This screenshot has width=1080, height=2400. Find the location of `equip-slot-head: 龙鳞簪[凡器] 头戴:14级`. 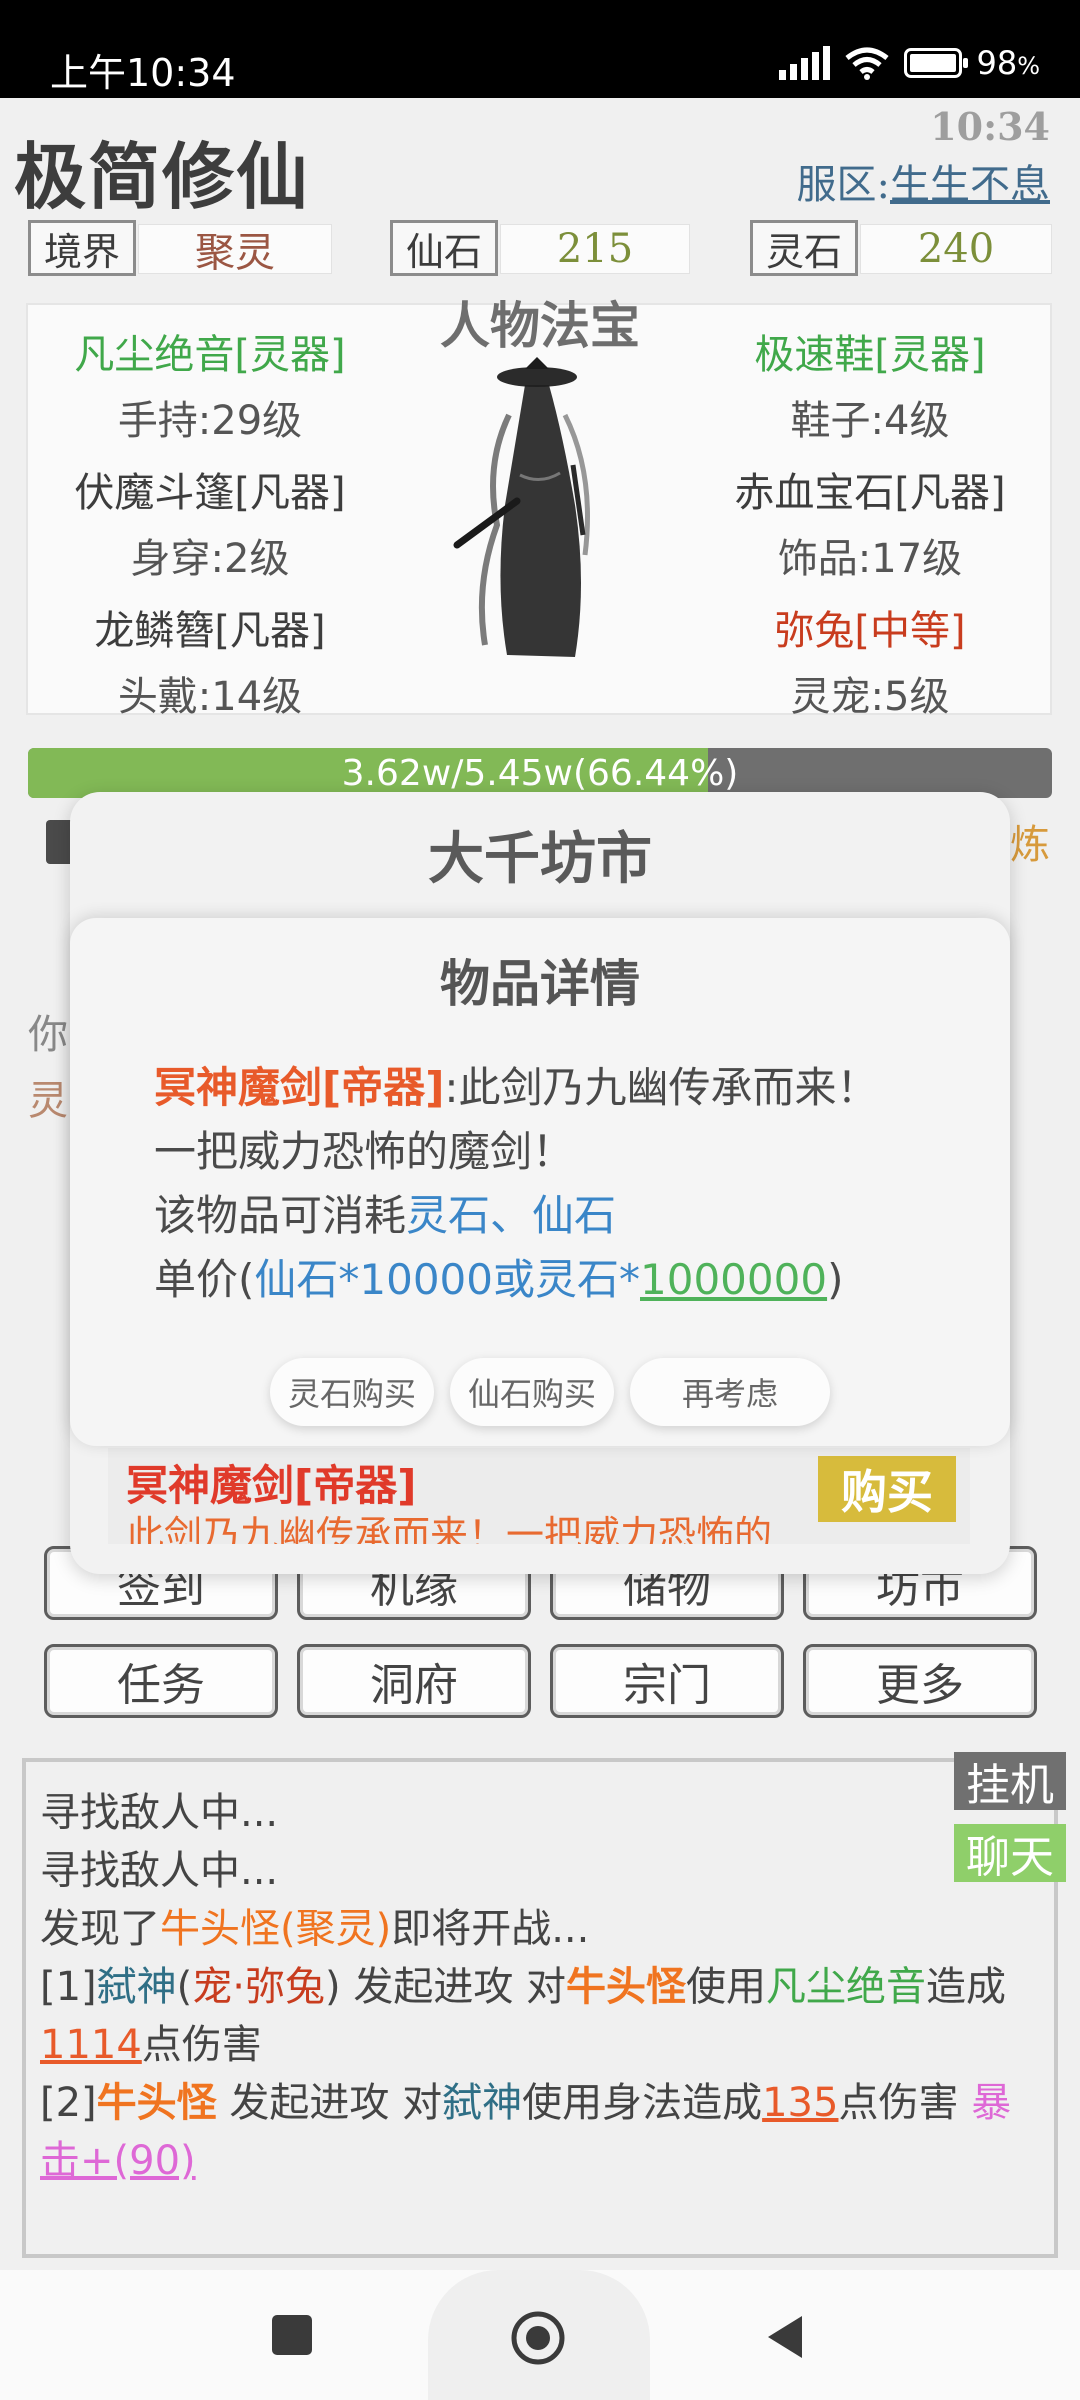

equip-slot-head: 龙鳞簪[凡器] 头戴:14级 is located at coordinates (210, 660).